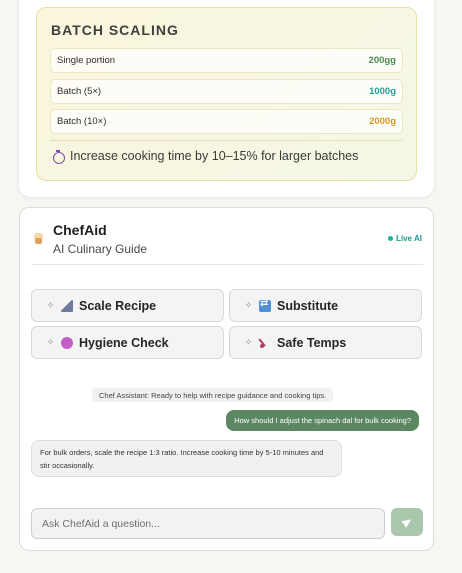 This screenshot has width=462, height=573. What do you see at coordinates (227, 264) in the screenshot?
I see `header-divider` at bounding box center [227, 264].